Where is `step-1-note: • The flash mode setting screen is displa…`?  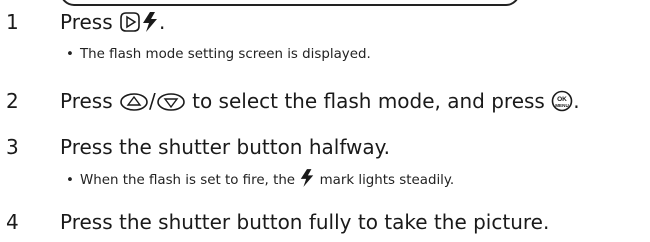 step-1-note: • The flash mode setting screen is displa… is located at coordinates (218, 55).